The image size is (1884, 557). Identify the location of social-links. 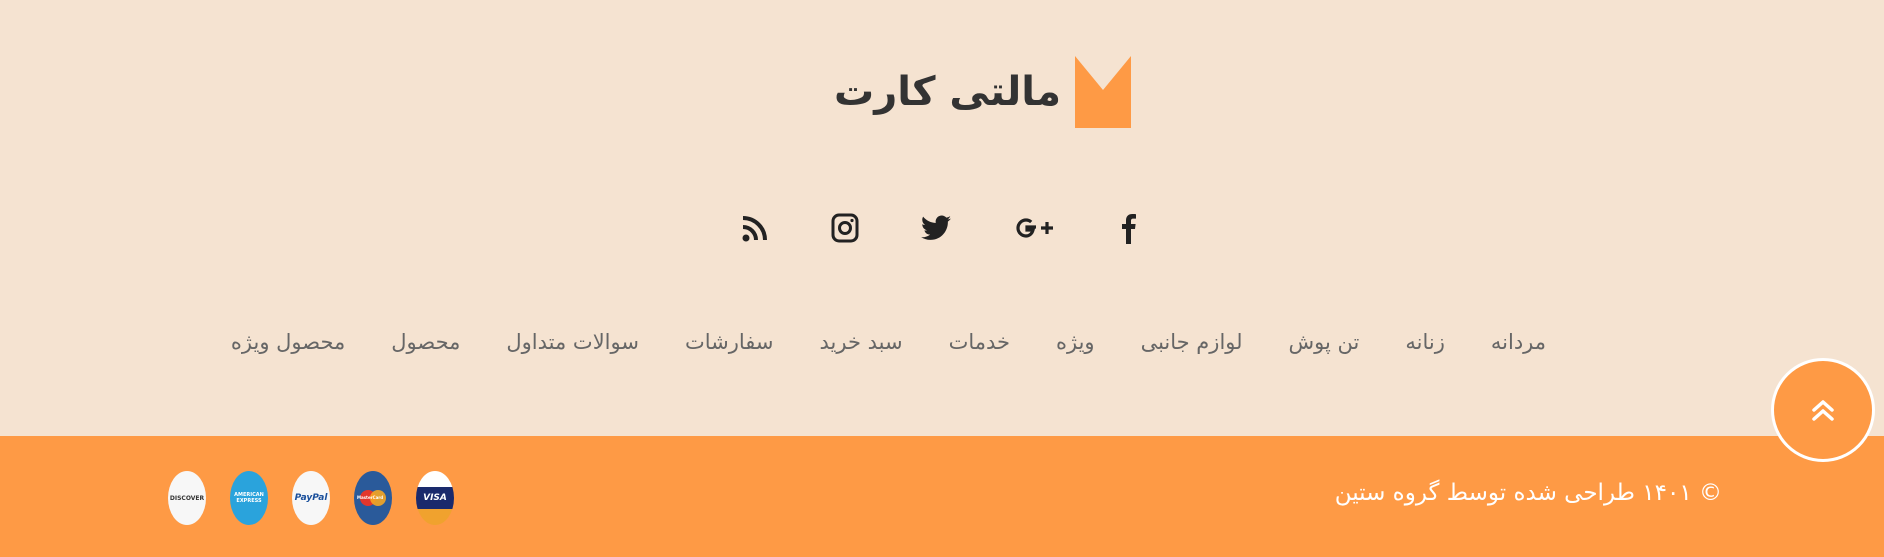
(942, 228).